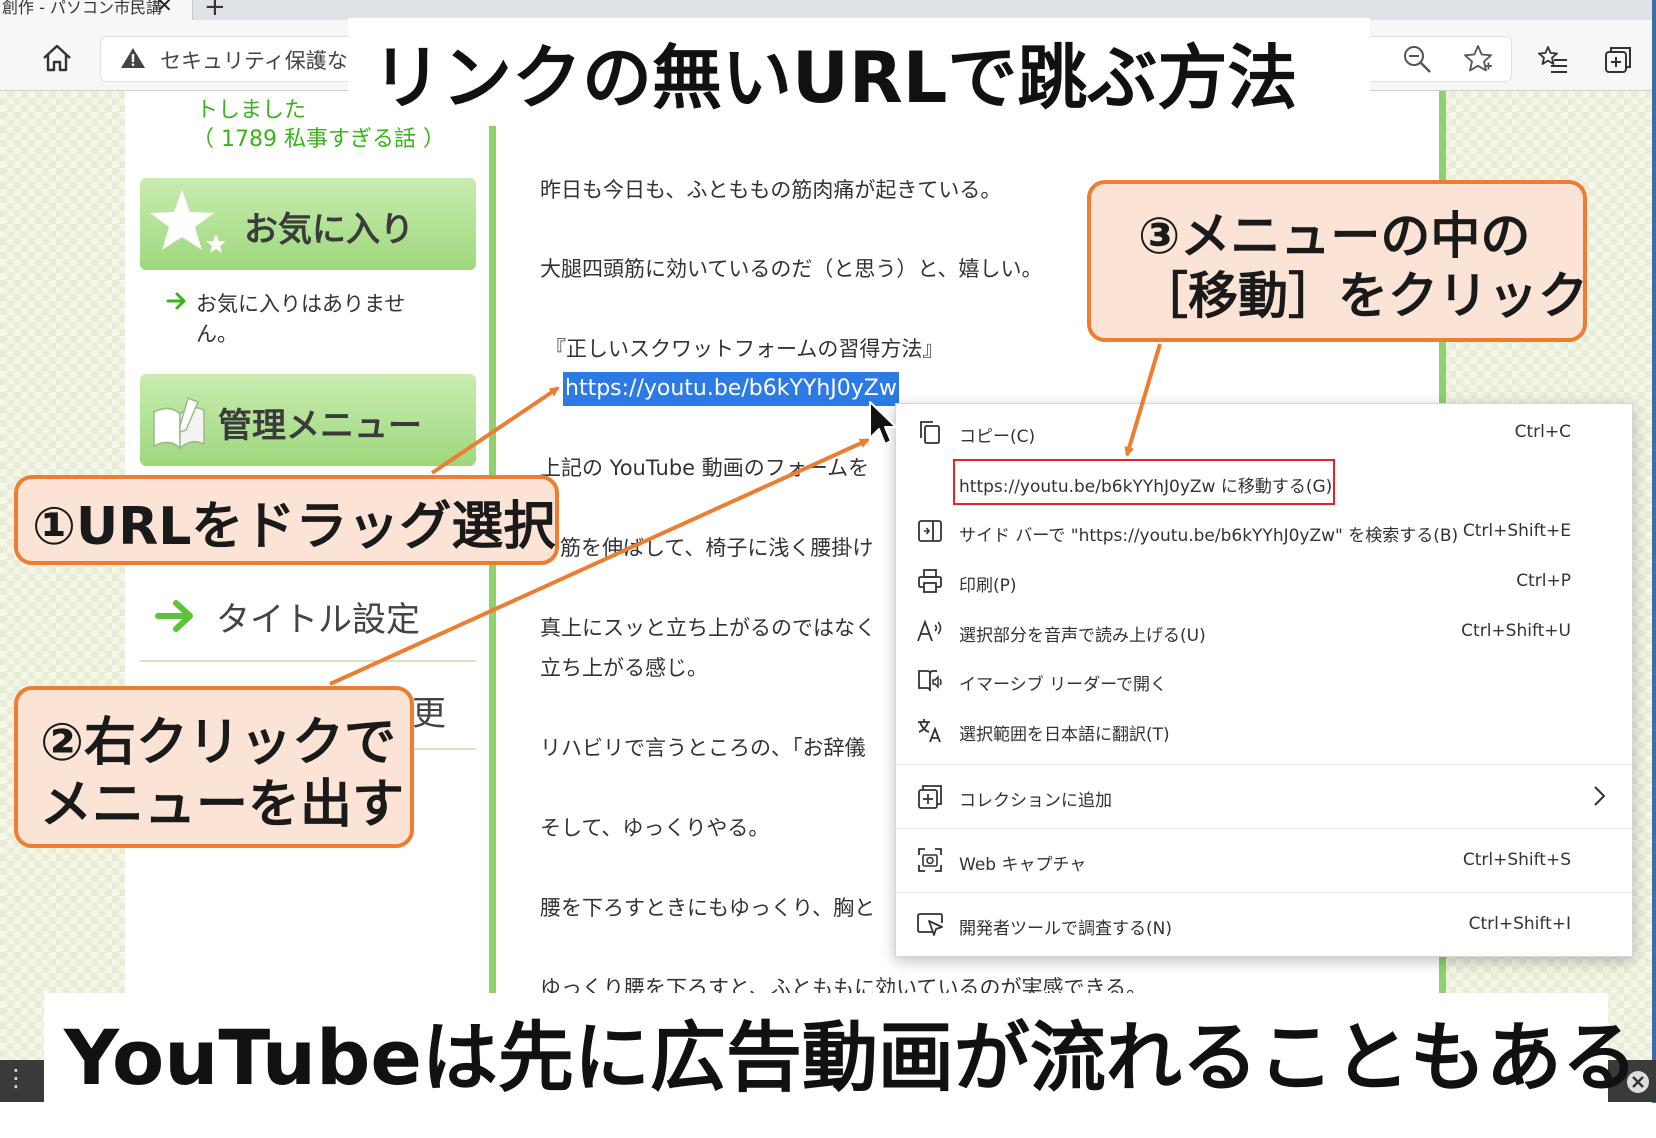  Describe the element at coordinates (624, 668) in the screenshot. I see `paragraph: 立ち上がる感じ。` at that location.